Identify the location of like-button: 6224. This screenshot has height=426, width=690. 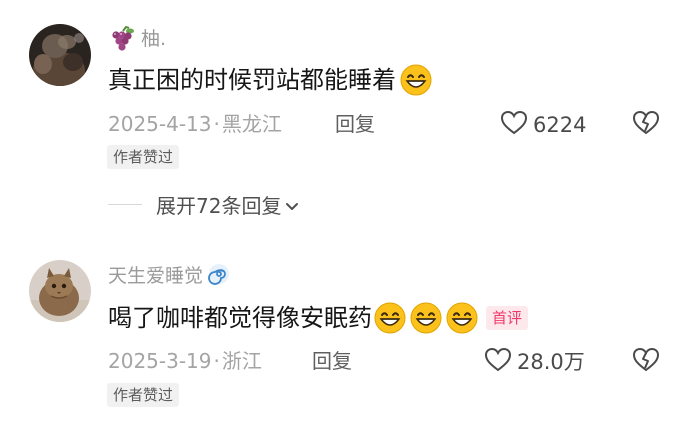
(543, 125).